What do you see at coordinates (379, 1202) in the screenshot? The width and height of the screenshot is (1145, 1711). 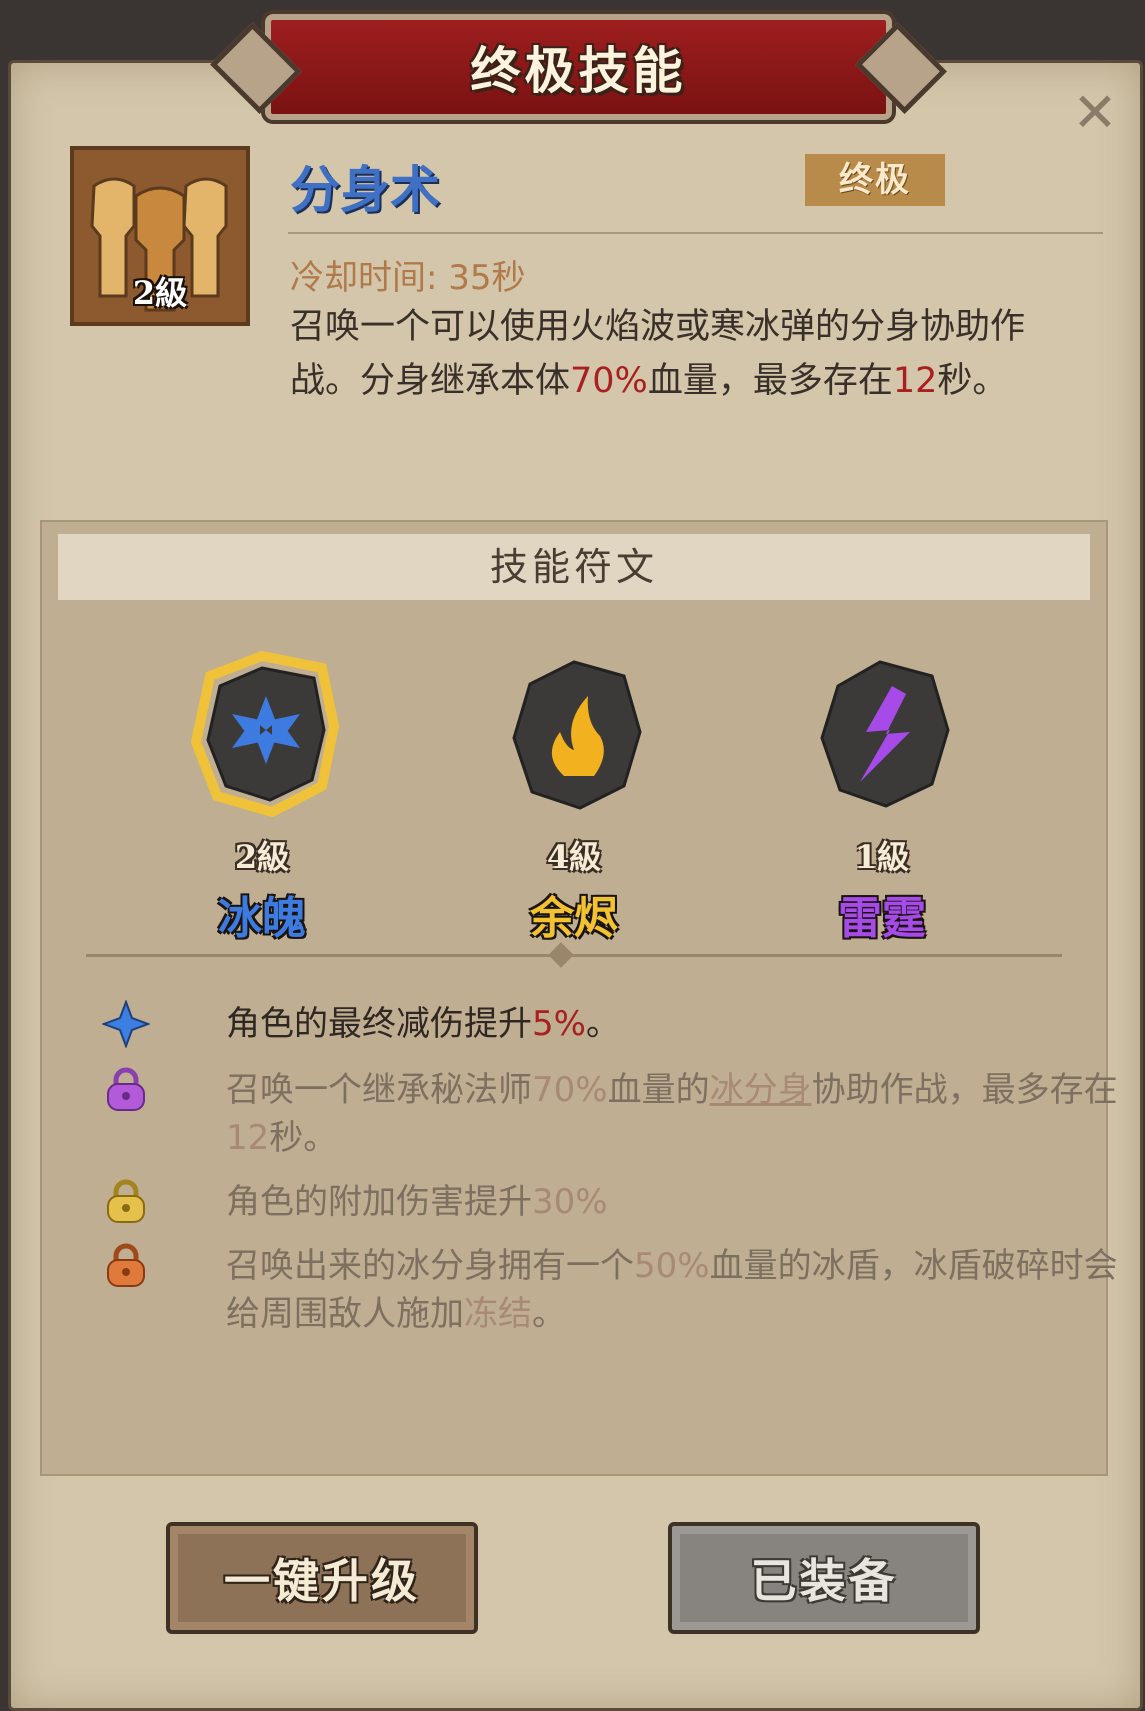 I see `effect-text-part: 角色的附加伤害提升` at bounding box center [379, 1202].